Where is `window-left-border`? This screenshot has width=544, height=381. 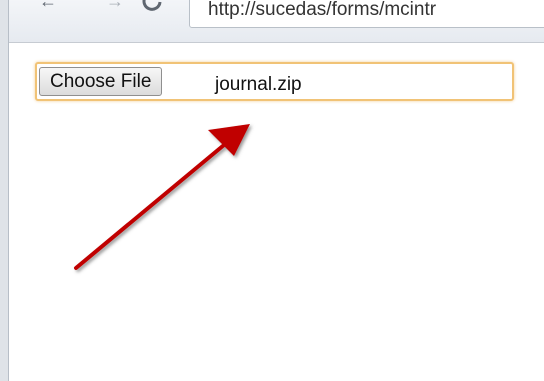
window-left-border is located at coordinates (4, 190).